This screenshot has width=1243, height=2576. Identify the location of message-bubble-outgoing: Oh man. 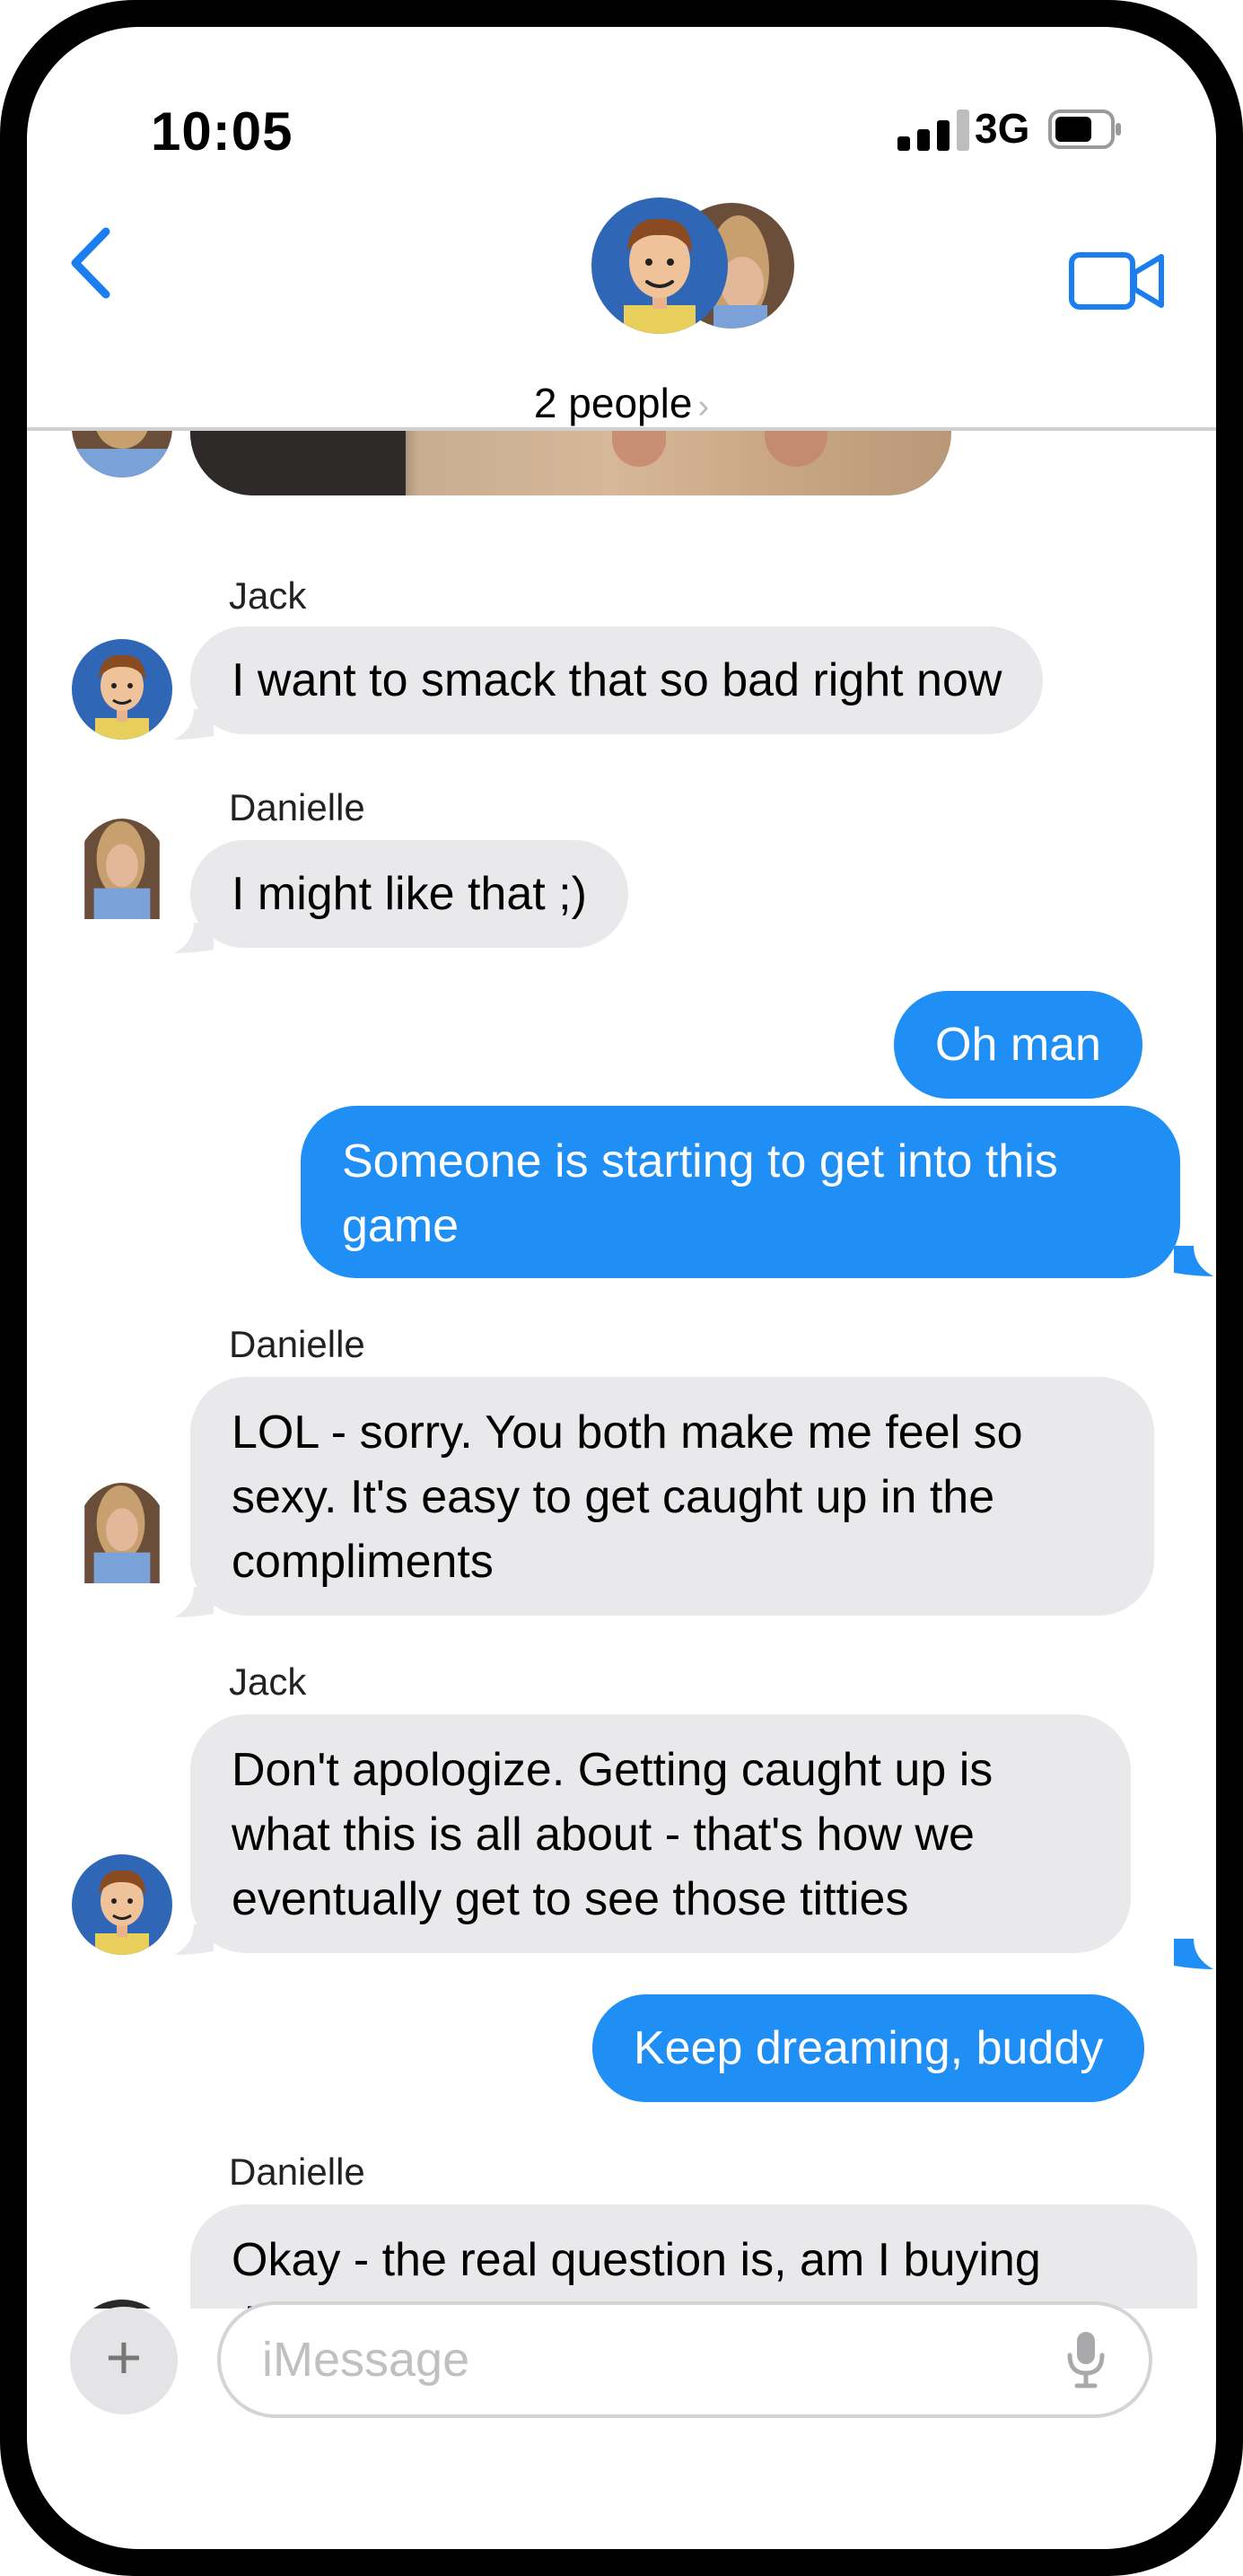
(1018, 1045).